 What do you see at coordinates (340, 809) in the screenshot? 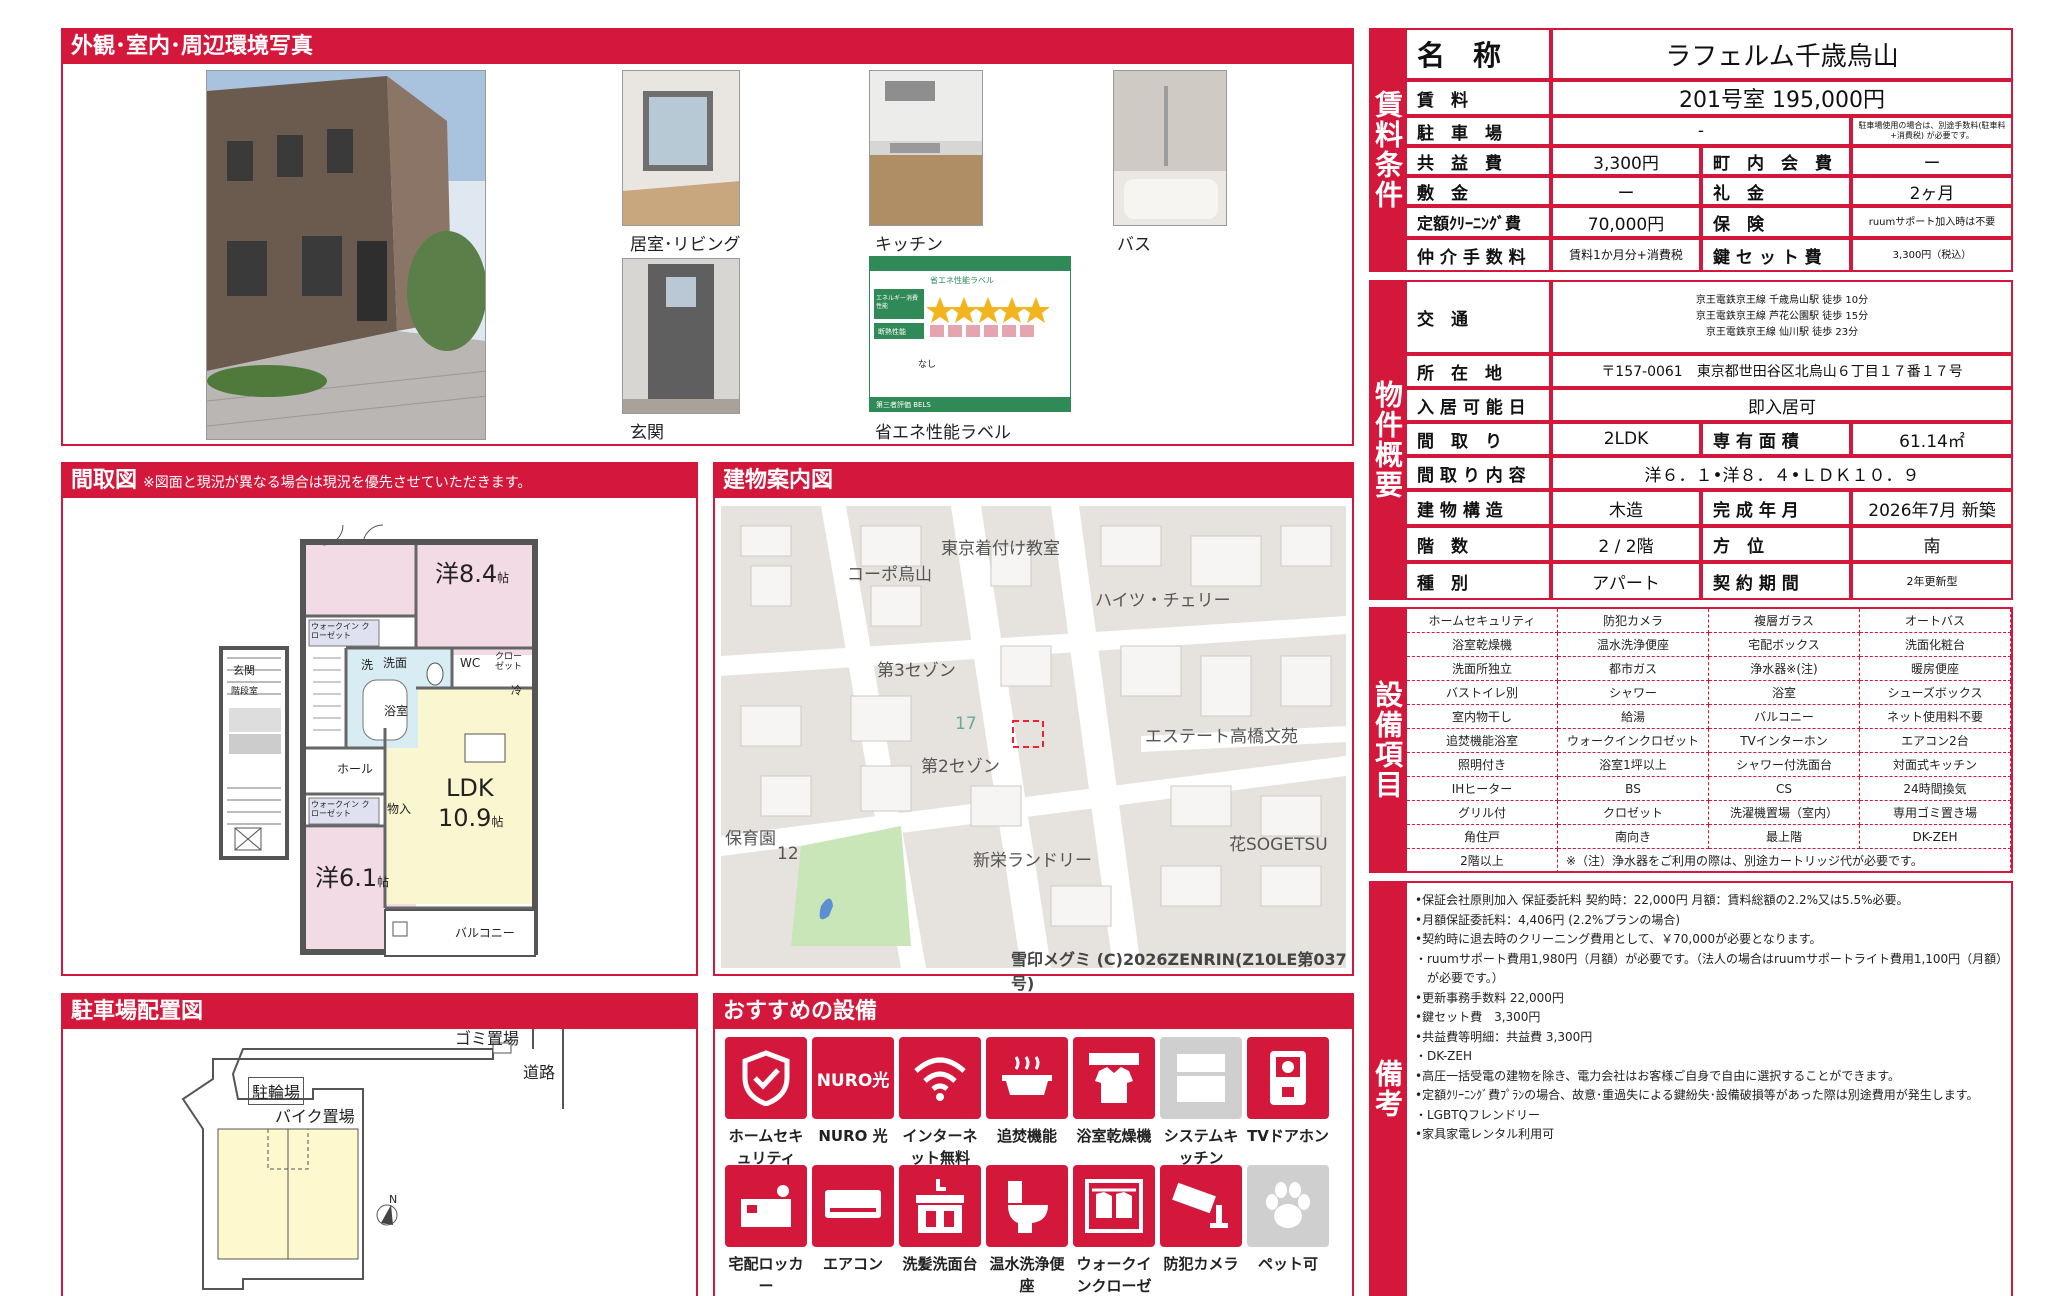
I see `fp-wic2: ウォークイン クローゼット` at bounding box center [340, 809].